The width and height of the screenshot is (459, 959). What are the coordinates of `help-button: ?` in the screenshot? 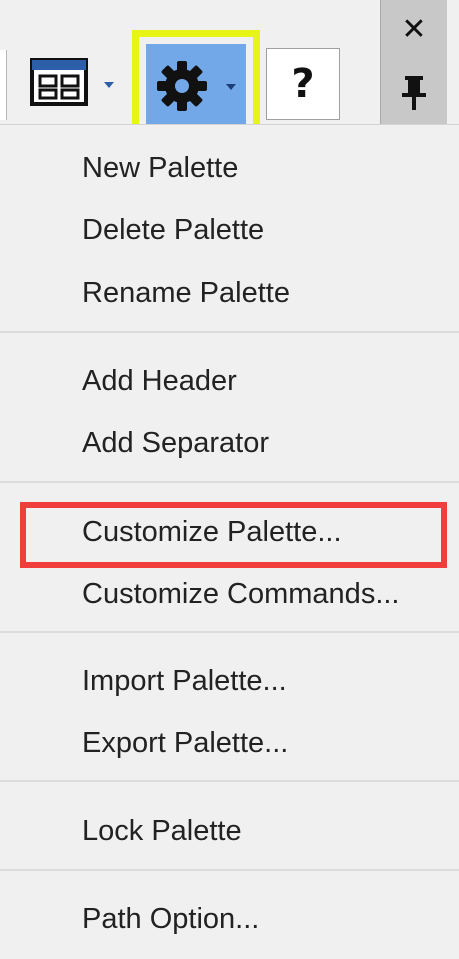 It's located at (303, 84).